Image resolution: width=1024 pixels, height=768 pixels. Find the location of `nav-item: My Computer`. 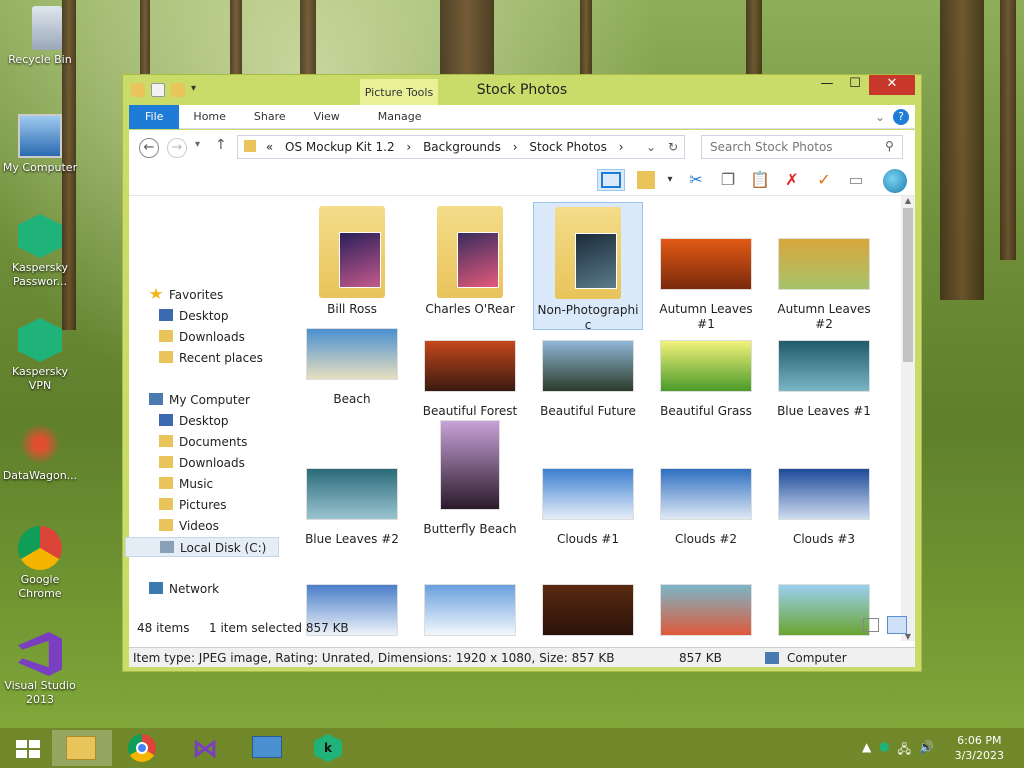

nav-item: My Computer is located at coordinates (199, 400).